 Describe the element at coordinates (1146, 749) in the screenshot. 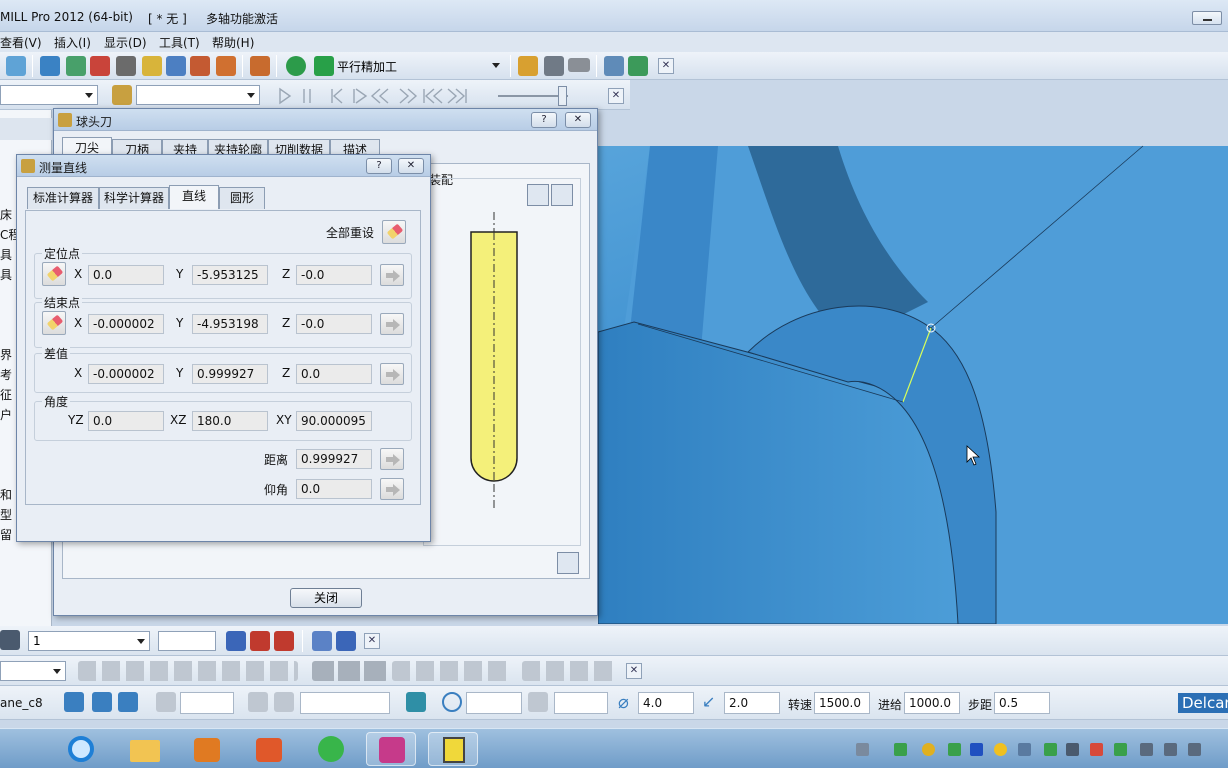

I see `power-tray-icon` at that location.